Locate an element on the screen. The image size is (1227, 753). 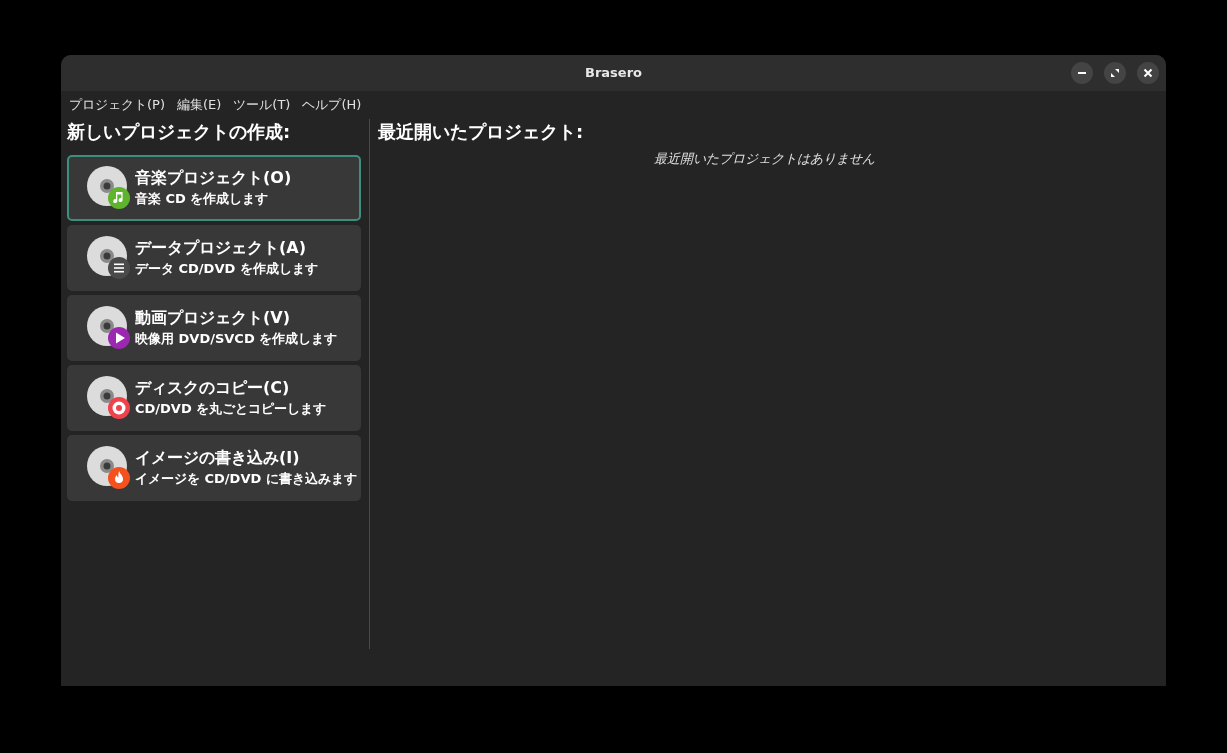
project-button: 音楽プロジェクト(O) 音楽 CD を作成します is located at coordinates (214, 188).